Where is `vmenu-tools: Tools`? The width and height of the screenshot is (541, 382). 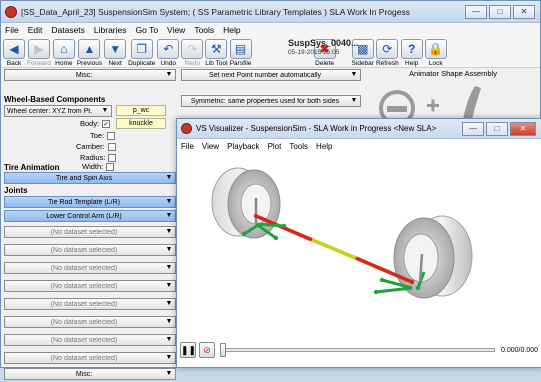
vmenu-tools: Tools is located at coordinates (298, 146).